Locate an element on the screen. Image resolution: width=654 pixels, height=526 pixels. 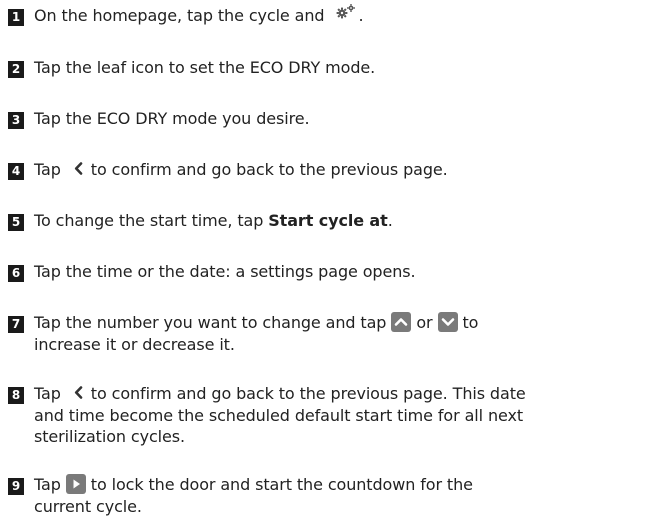
step-number: 3 is located at coordinates (16, 120).